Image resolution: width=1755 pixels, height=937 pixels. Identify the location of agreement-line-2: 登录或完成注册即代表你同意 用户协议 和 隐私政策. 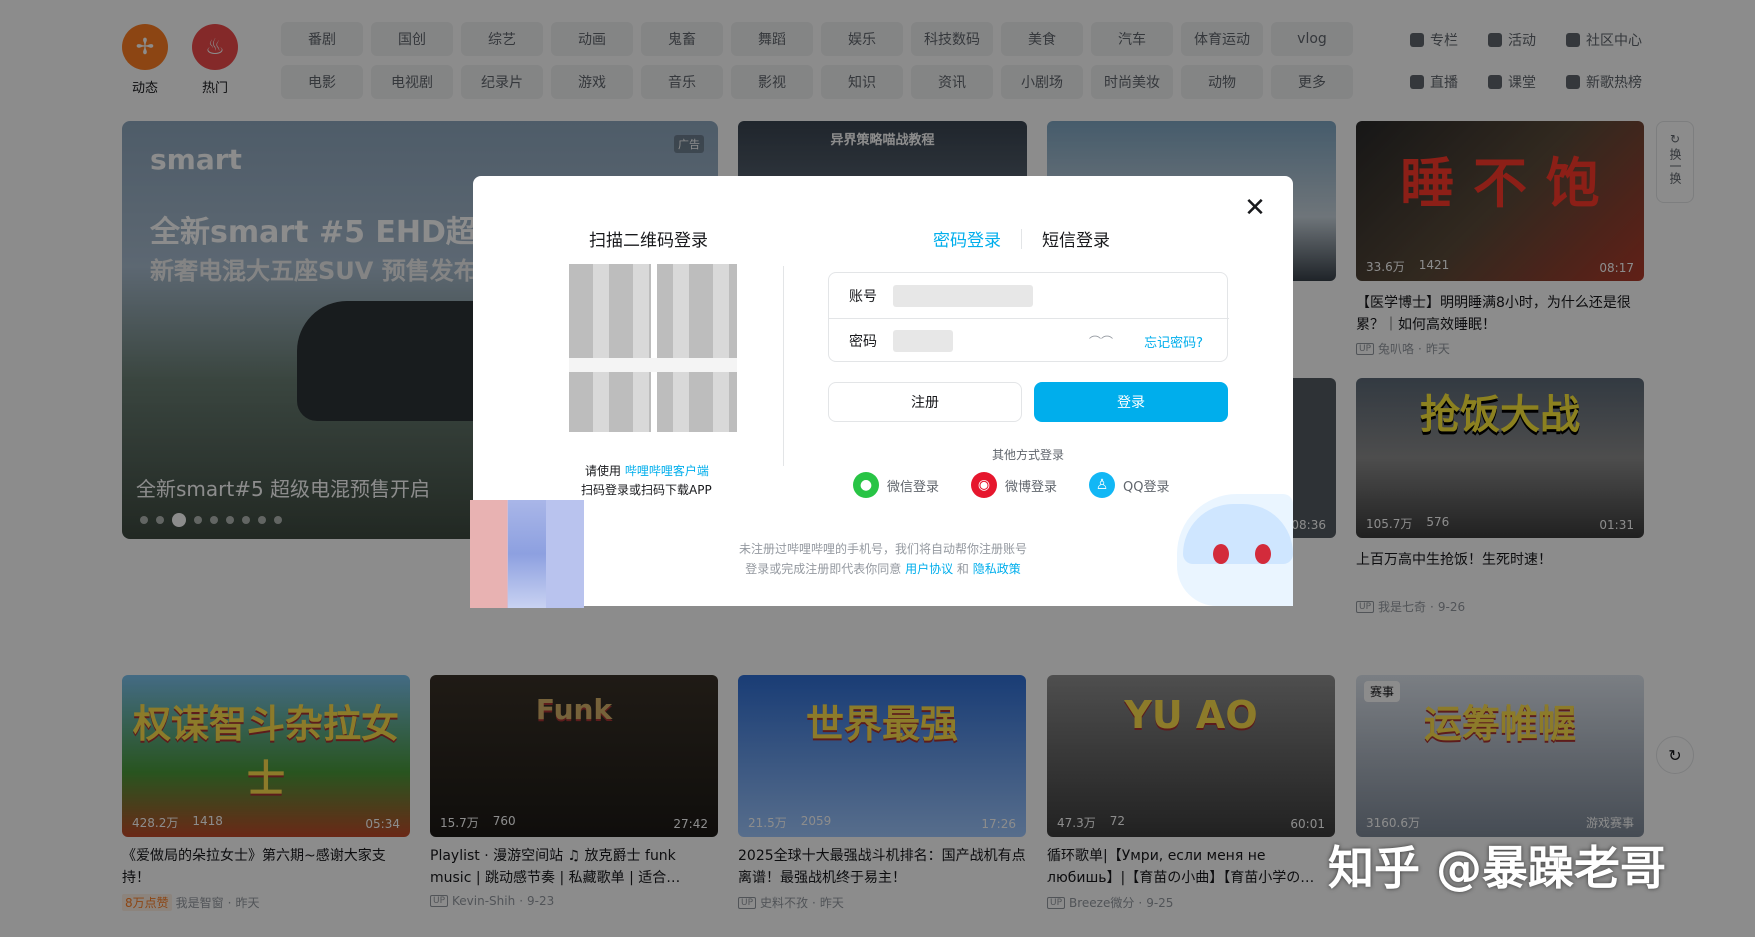
(883, 569).